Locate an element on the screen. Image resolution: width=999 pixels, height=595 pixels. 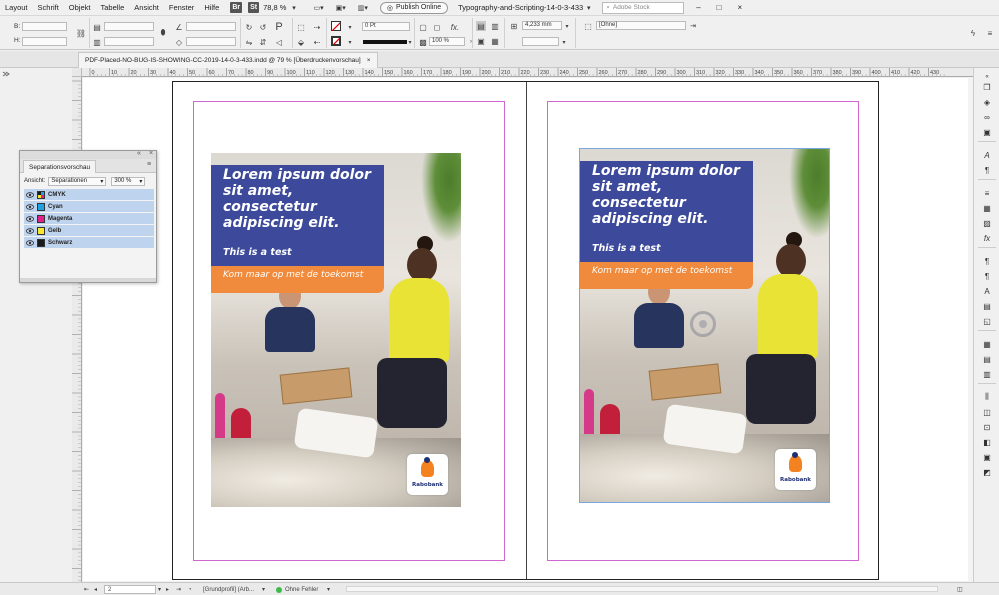
view-select: Separationen ▾ is located at coordinates (77, 181).